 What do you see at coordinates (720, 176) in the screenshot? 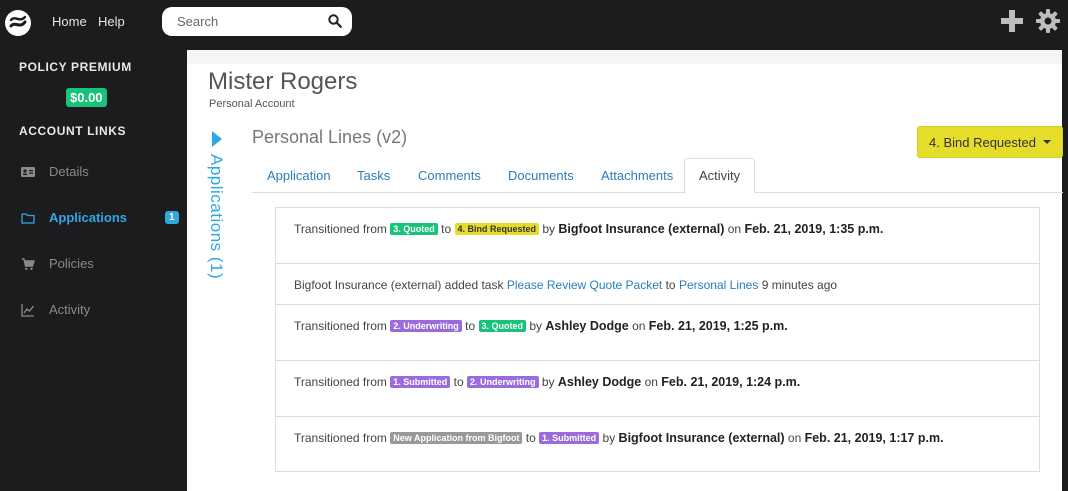
I see `tab-activity: Activity` at bounding box center [720, 176].